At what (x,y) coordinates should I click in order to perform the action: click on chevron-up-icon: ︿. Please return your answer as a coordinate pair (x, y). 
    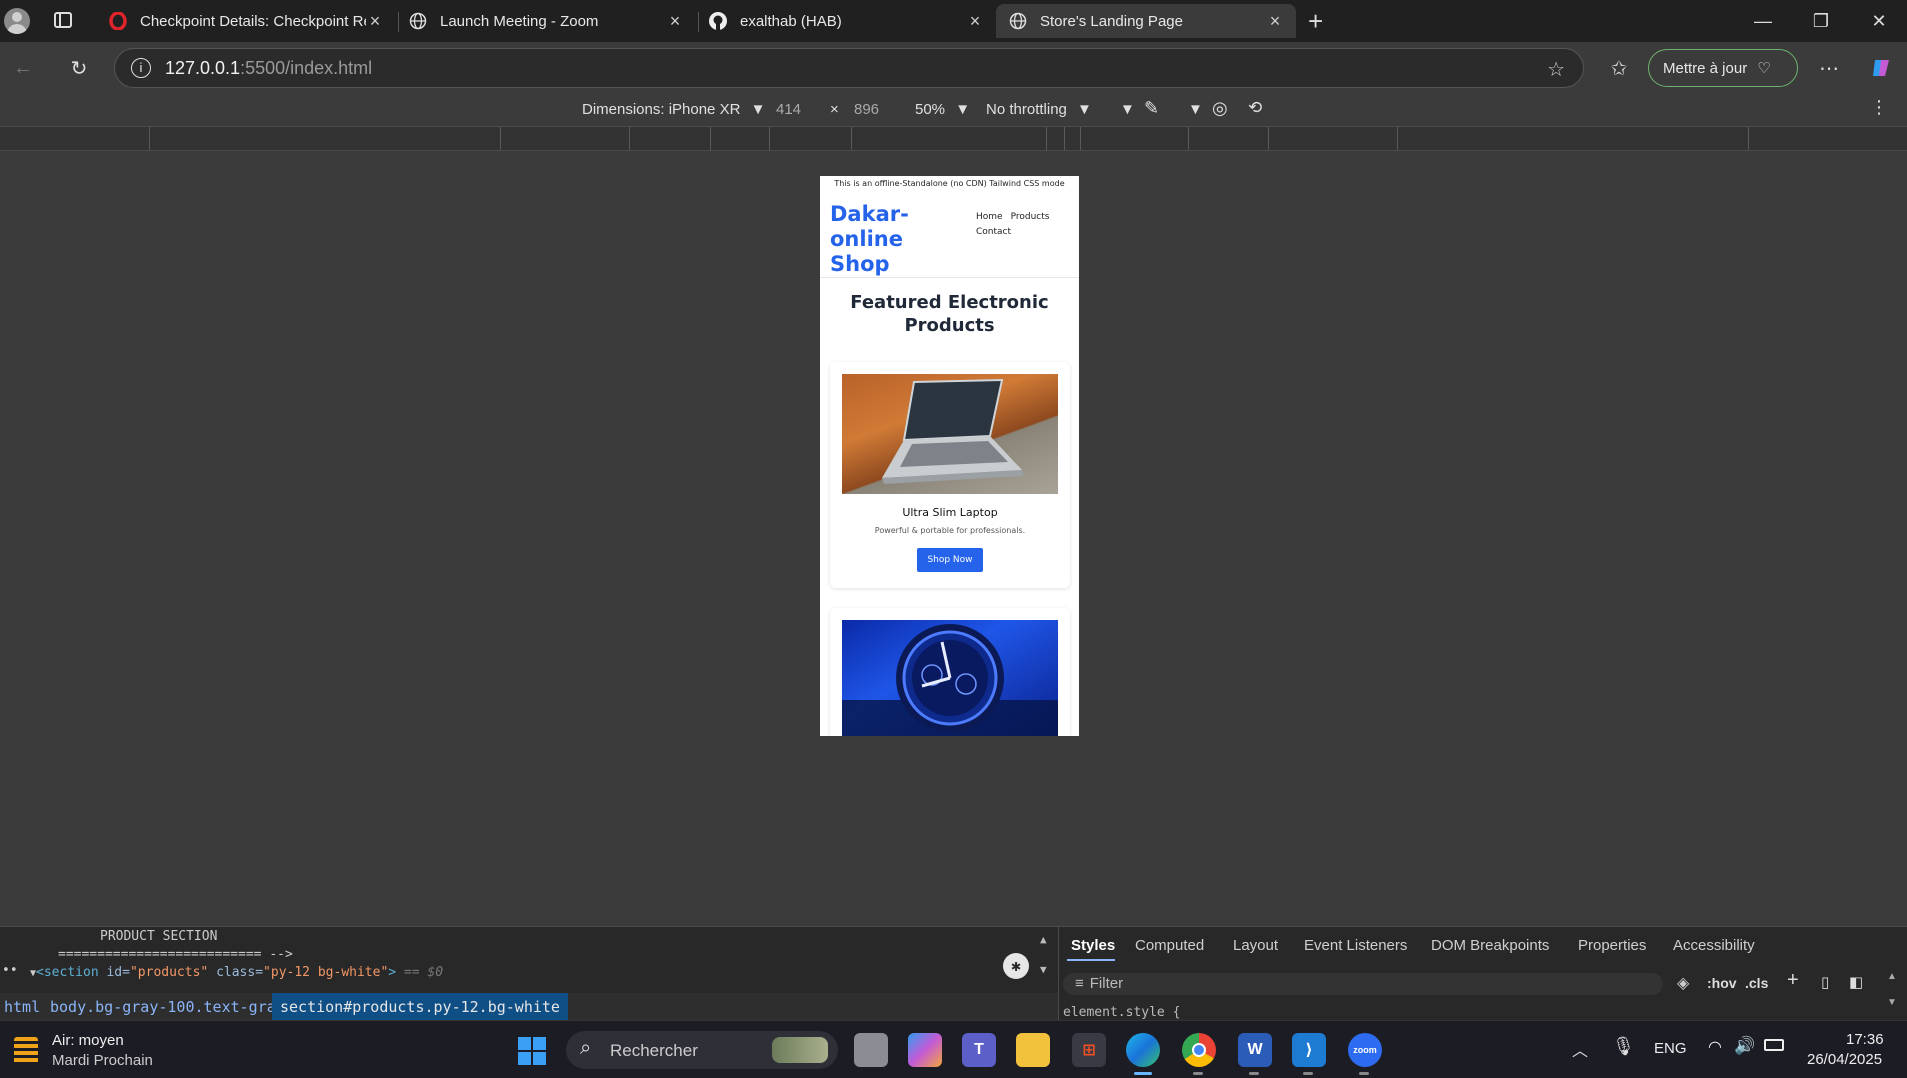
    Looking at the image, I should click on (1580, 1049).